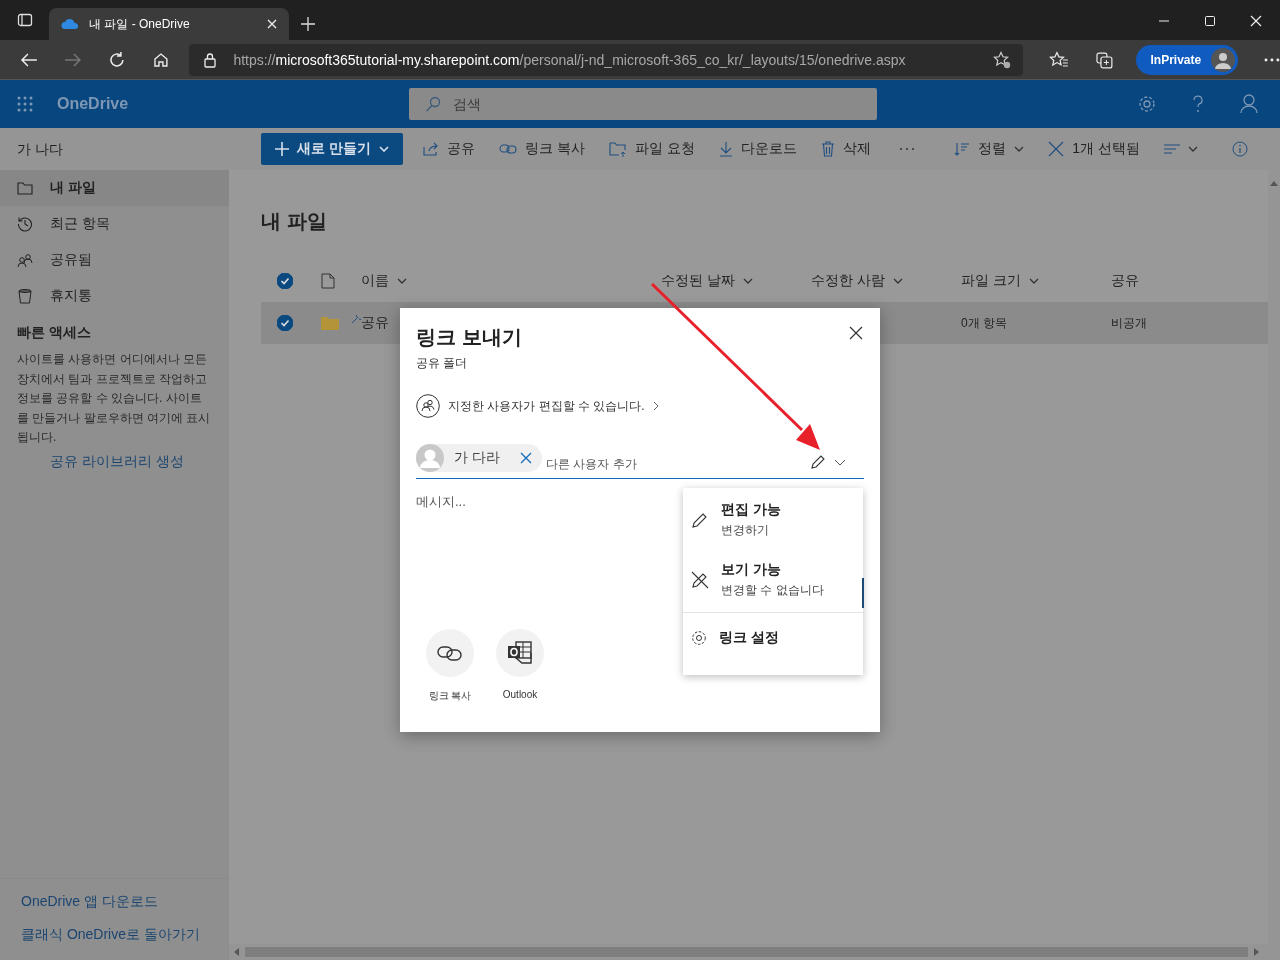 The height and width of the screenshot is (960, 1280). What do you see at coordinates (1129, 323) in the screenshot?
I see `table-cell: 비공개` at bounding box center [1129, 323].